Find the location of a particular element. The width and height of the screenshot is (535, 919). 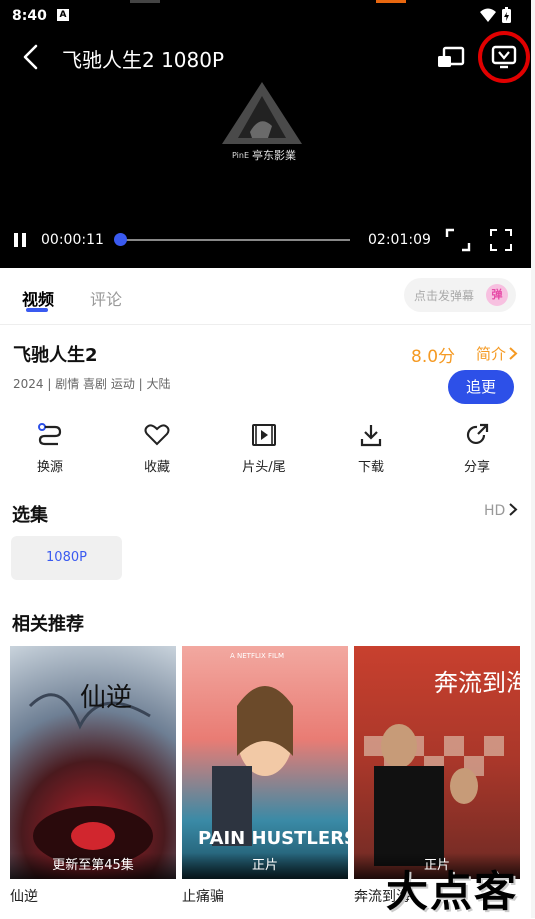

poster-title-3: 奔流到海 is located at coordinates (477, 683).